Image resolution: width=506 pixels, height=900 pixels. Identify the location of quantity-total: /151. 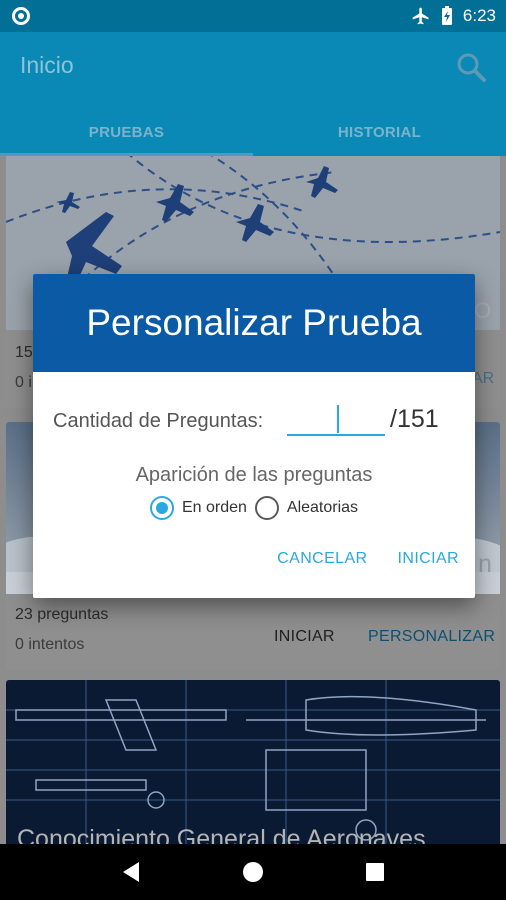
(414, 419).